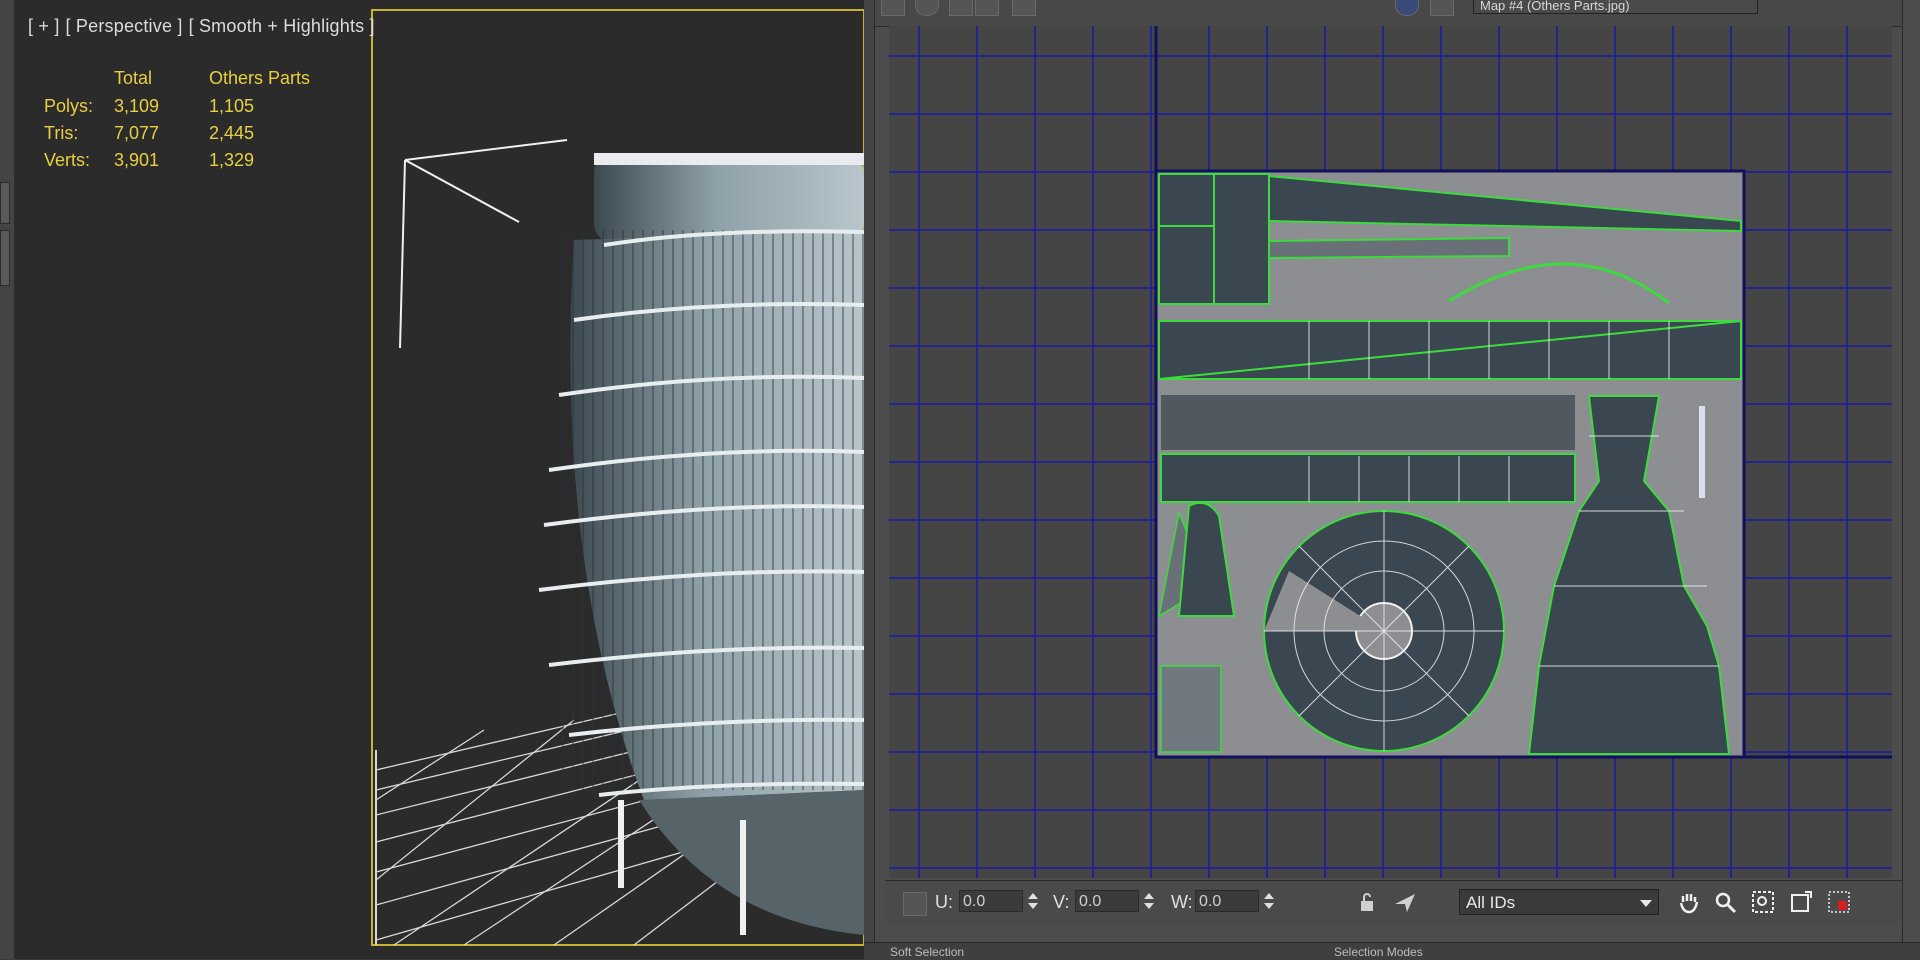 The height and width of the screenshot is (960, 1920). Describe the element at coordinates (1689, 902) in the screenshot. I see `pan-icon` at that location.